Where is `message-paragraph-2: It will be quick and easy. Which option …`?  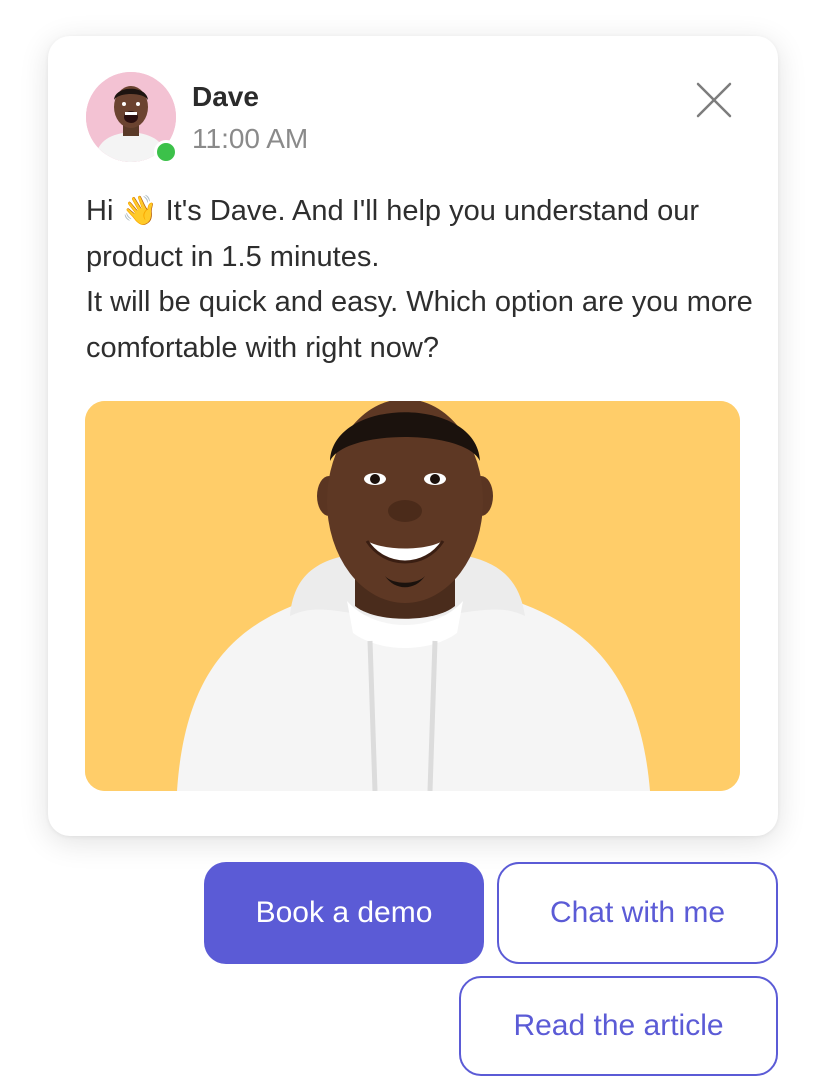 message-paragraph-2: It will be quick and easy. Which option … is located at coordinates (419, 325).